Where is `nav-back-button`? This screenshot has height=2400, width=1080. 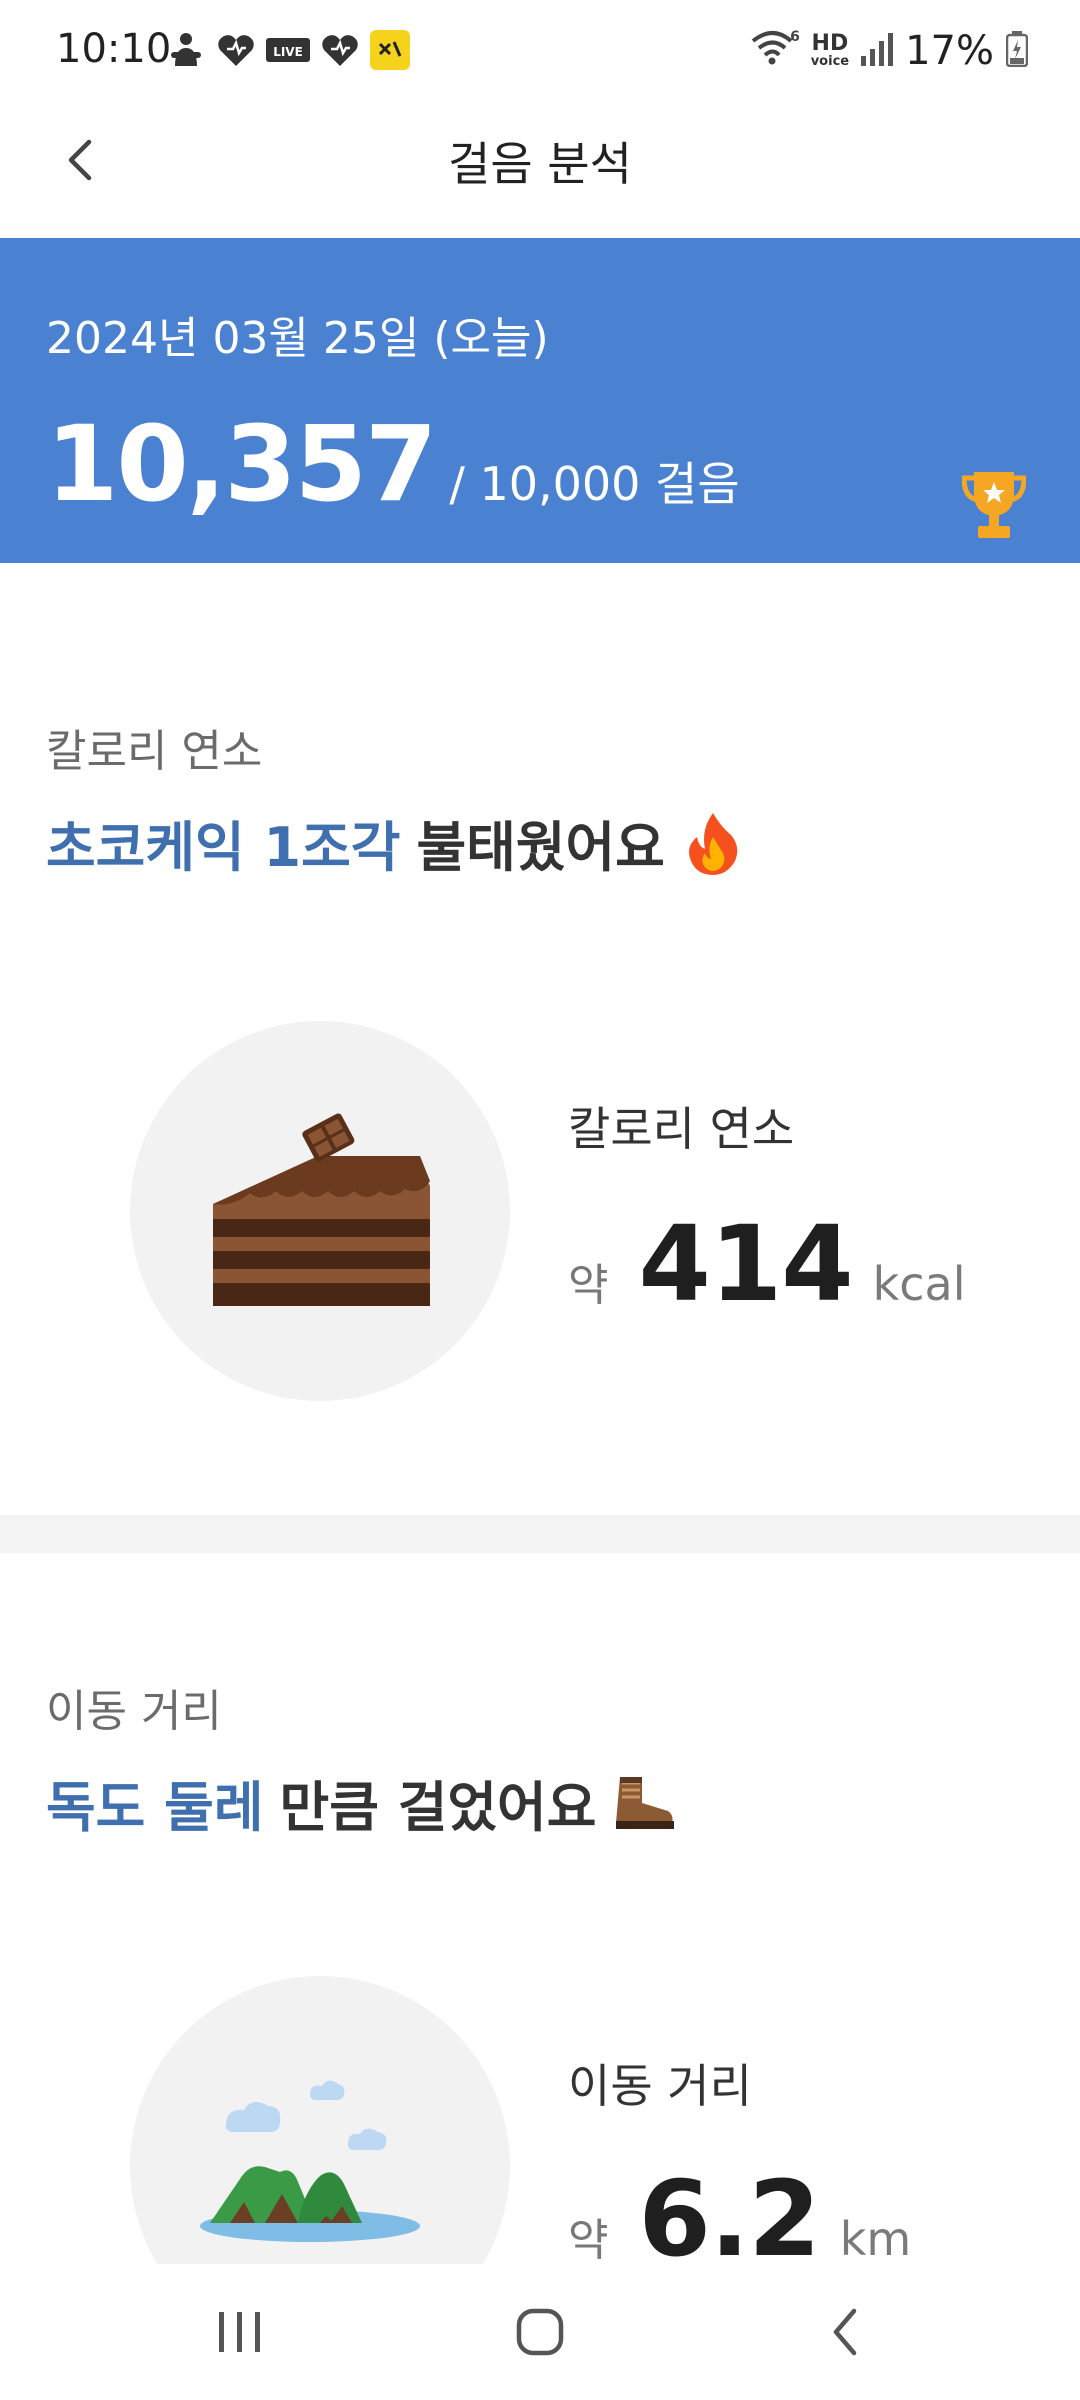
nav-back-button is located at coordinates (845, 2332).